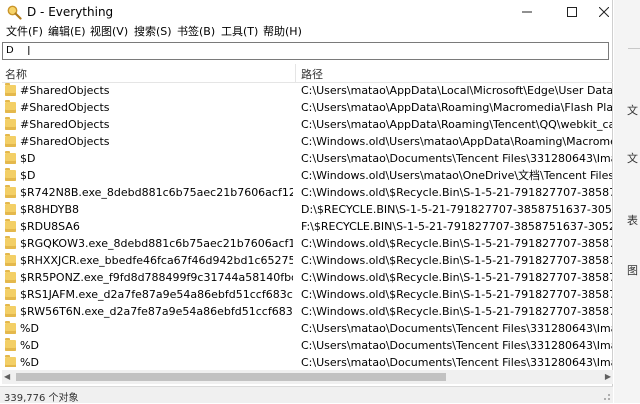  I want to click on column-path-header: 路径, so click(312, 74).